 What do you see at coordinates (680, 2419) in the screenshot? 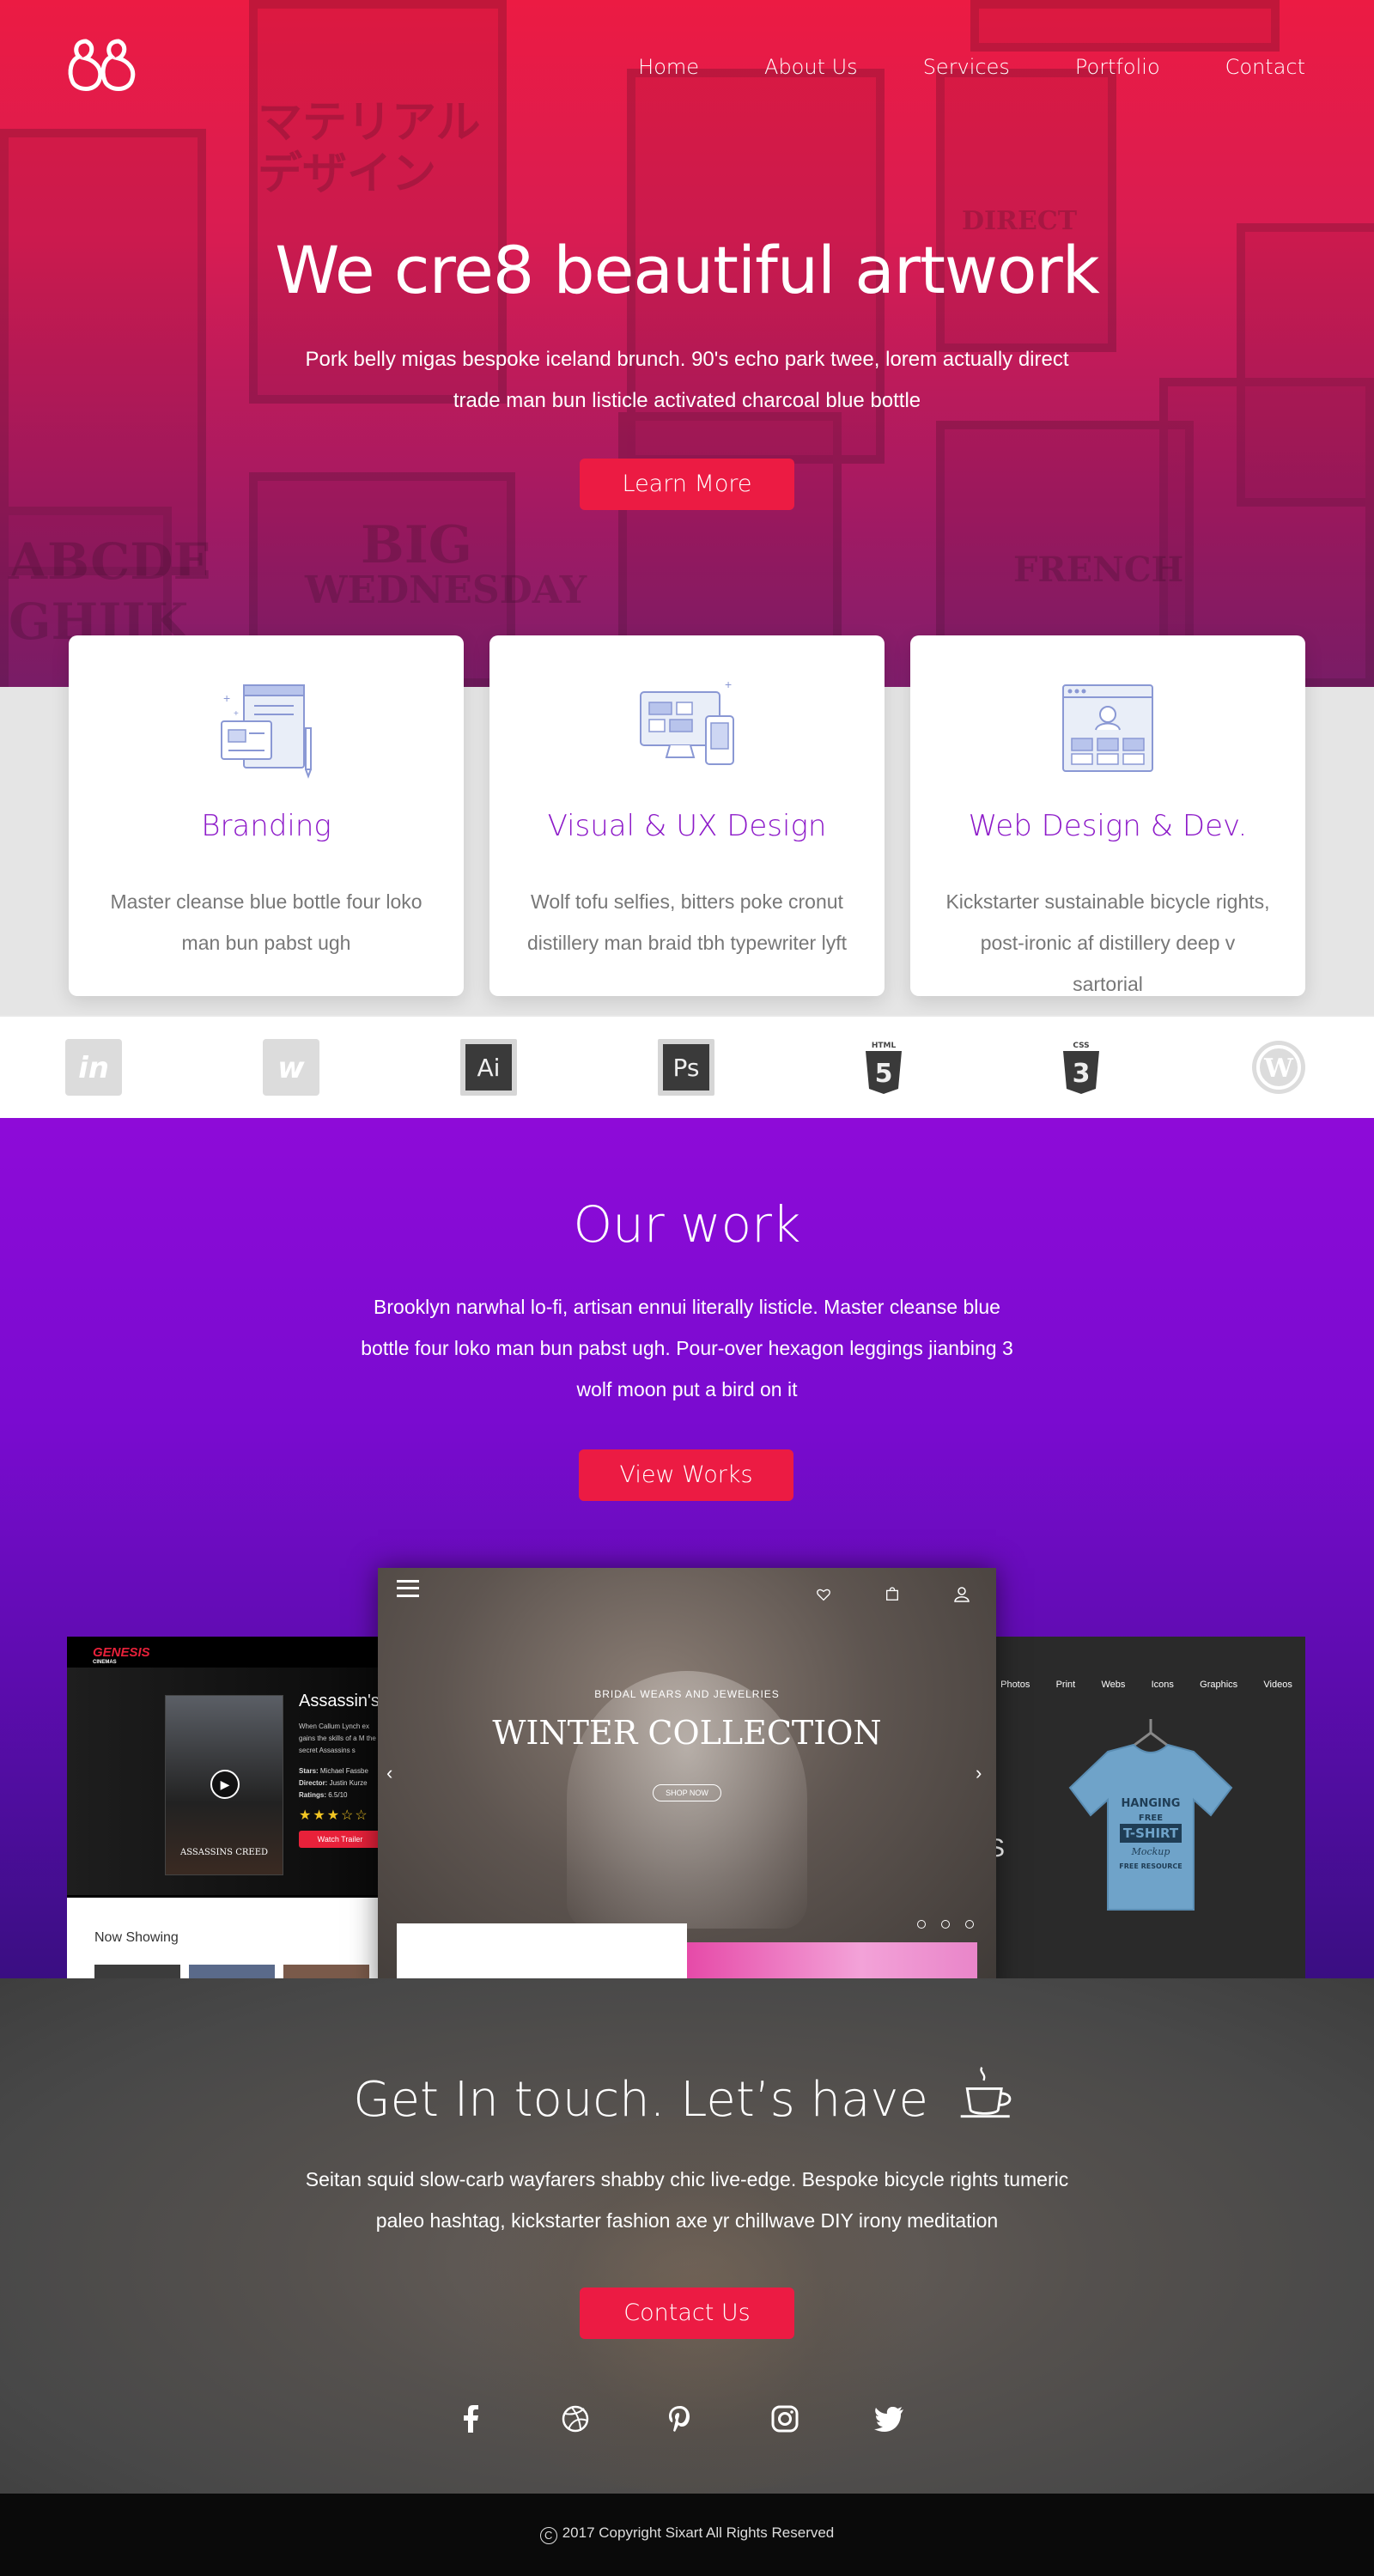
I see `pinterest-icon` at bounding box center [680, 2419].